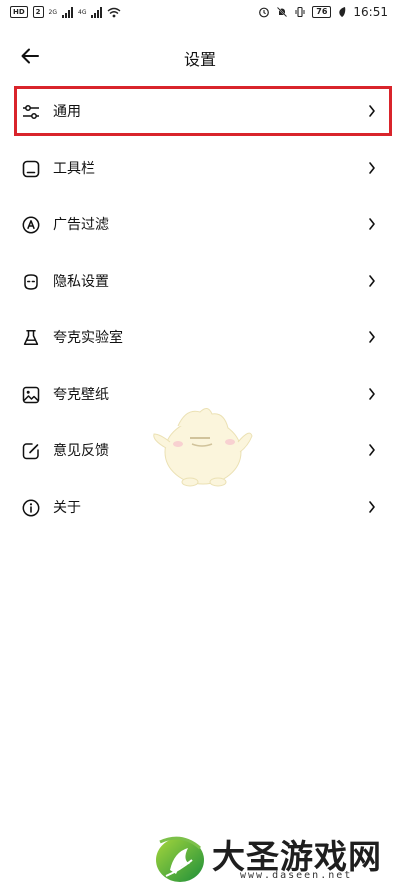 Image resolution: width=400 pixels, height=888 pixels. I want to click on info-icon, so click(31, 507).